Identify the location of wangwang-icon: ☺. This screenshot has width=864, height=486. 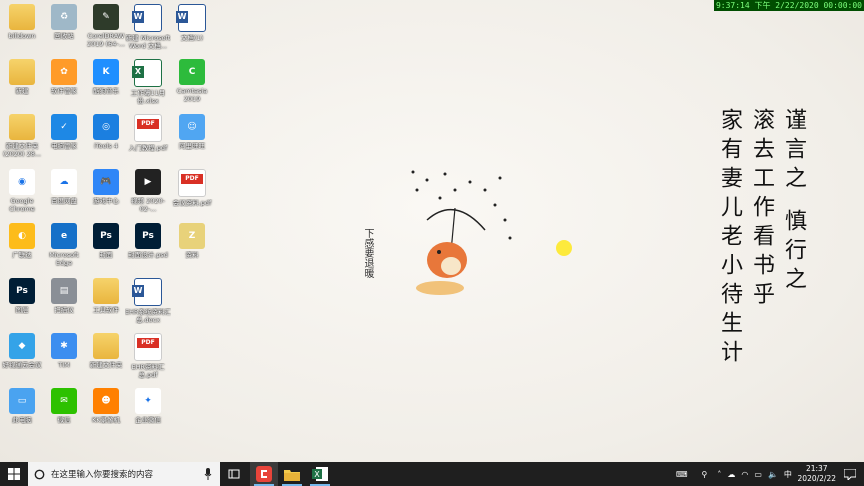
(192, 127).